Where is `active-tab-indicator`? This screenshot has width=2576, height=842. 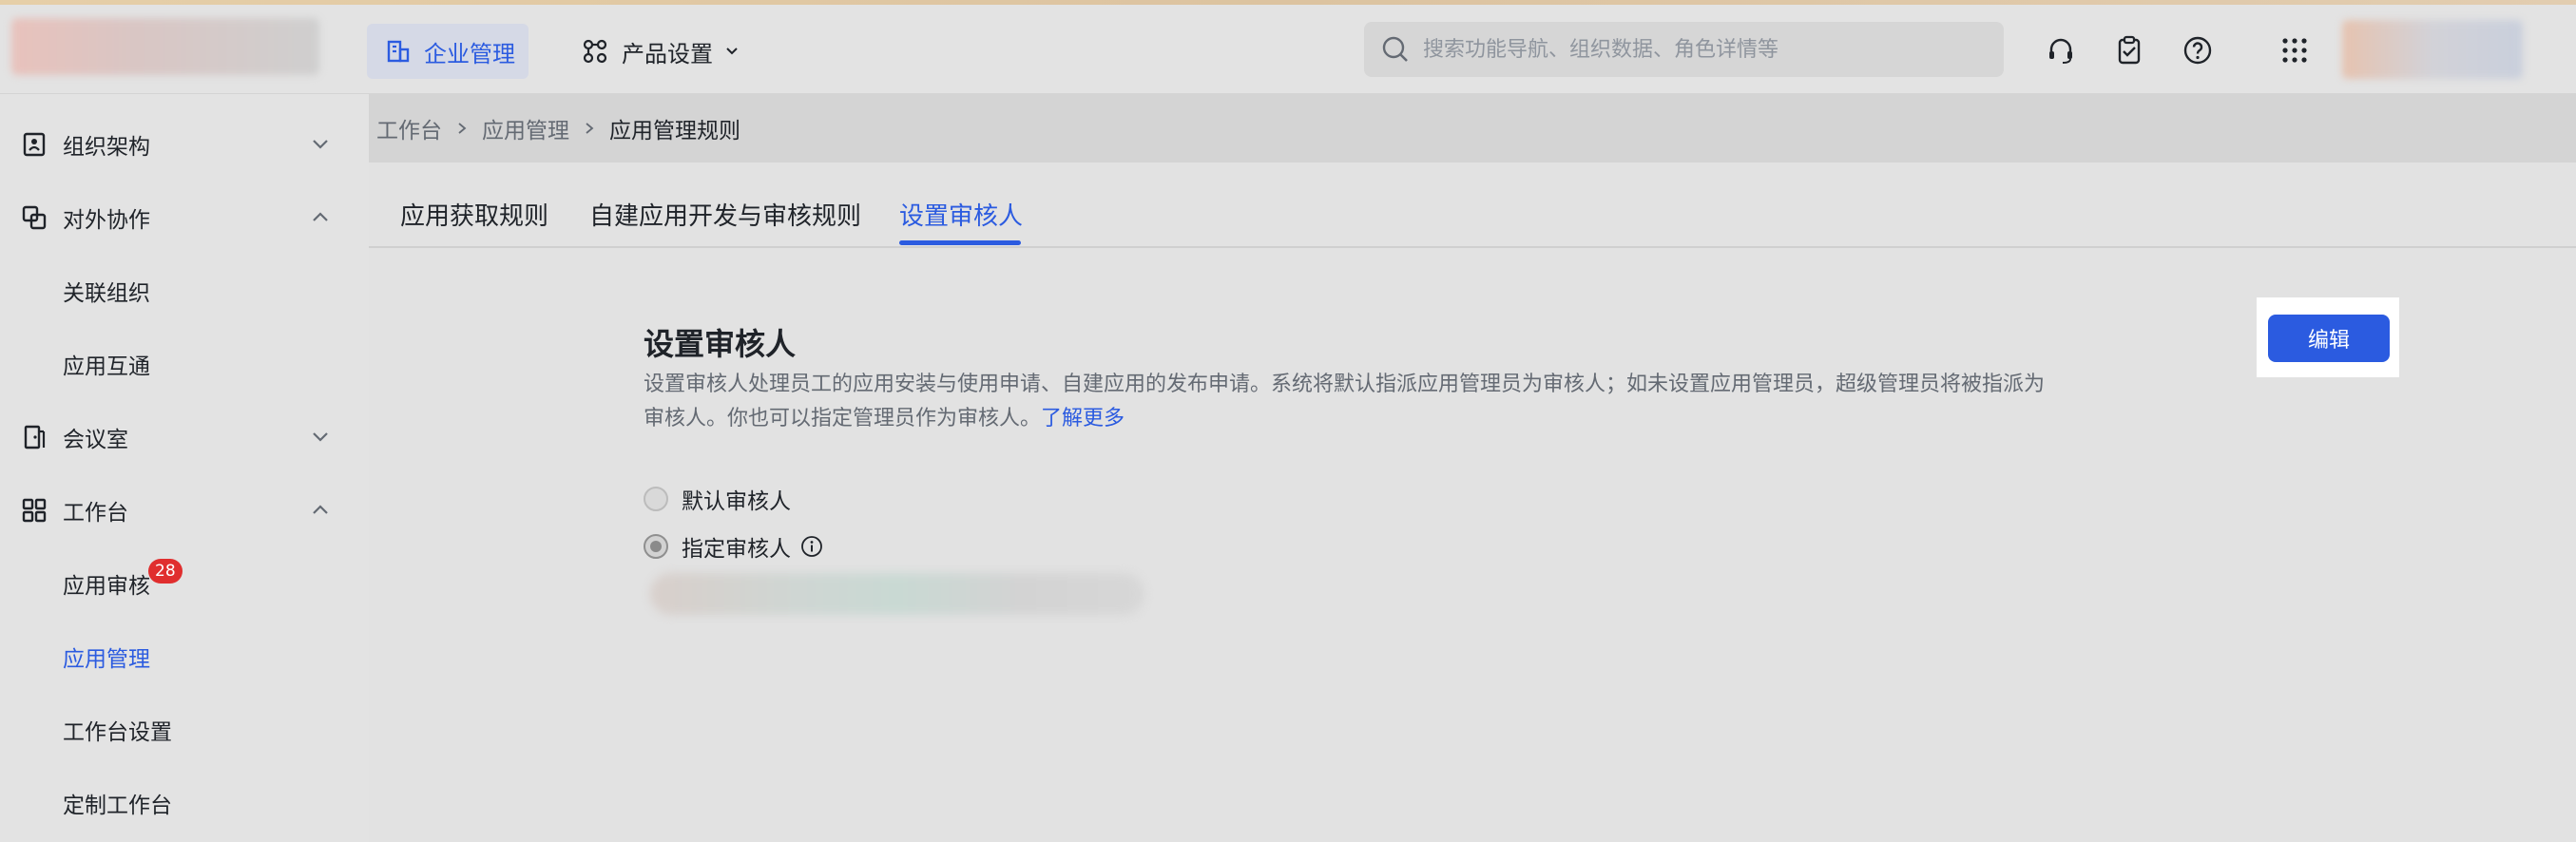 active-tab-indicator is located at coordinates (960, 242).